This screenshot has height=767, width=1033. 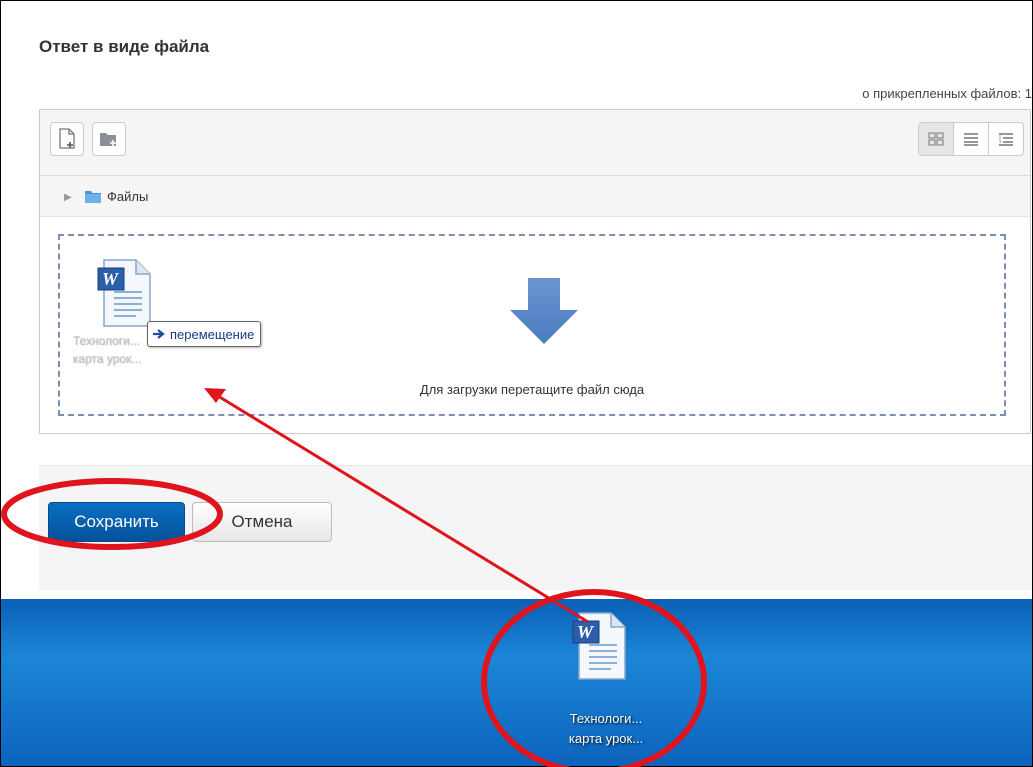 I want to click on folder-icon, so click(x=93, y=197).